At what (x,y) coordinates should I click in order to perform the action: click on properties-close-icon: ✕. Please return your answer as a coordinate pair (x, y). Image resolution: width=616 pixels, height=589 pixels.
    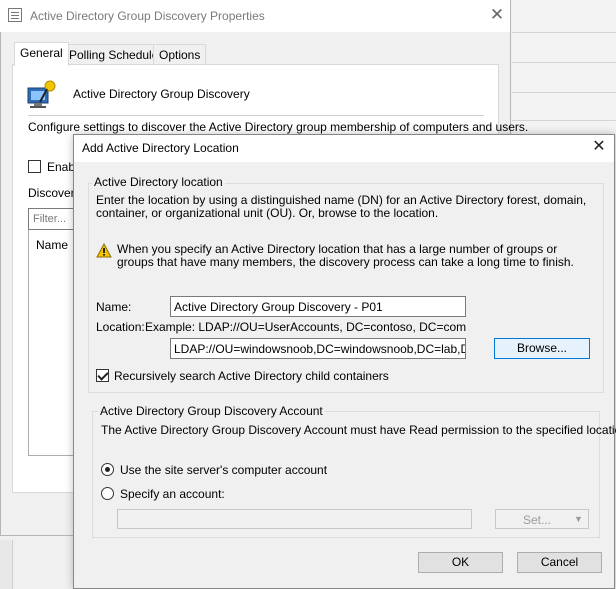
    Looking at the image, I should click on (497, 15).